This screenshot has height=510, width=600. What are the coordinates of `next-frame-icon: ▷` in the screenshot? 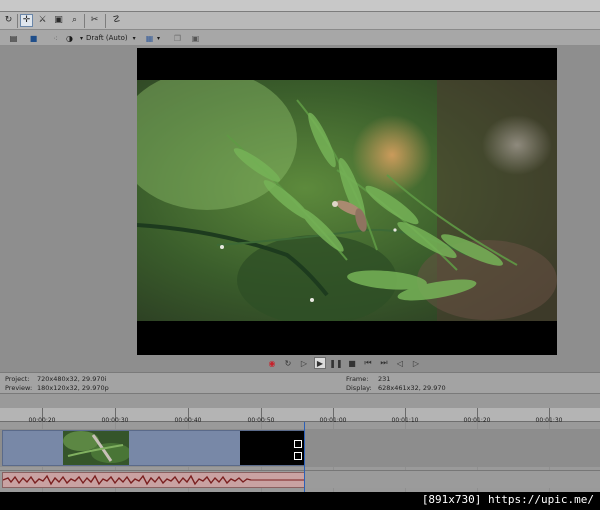 It's located at (416, 363).